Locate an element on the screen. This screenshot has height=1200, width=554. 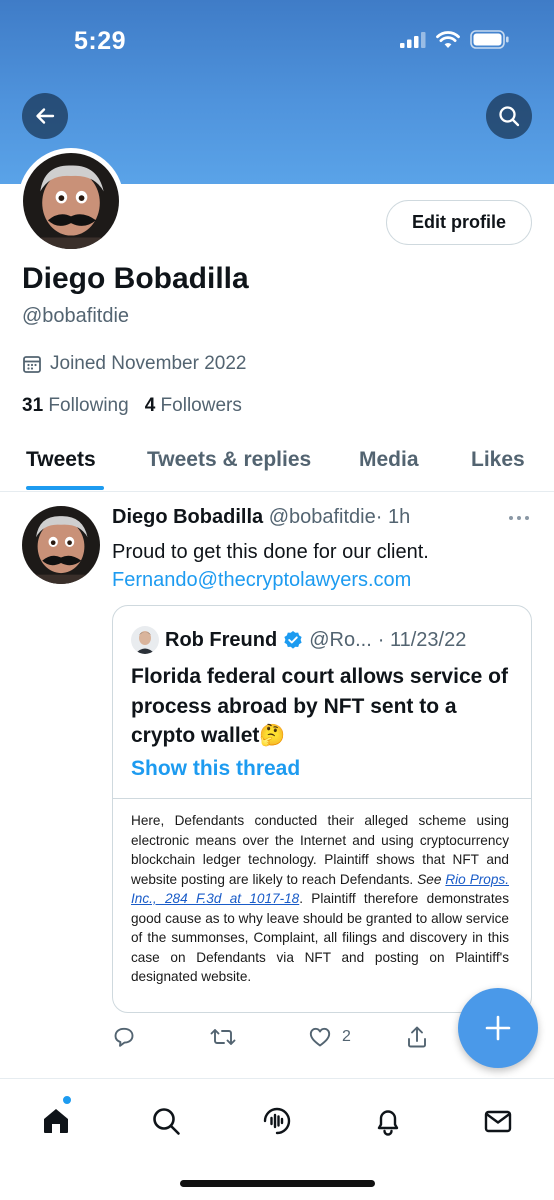
home-icon is located at coordinates (56, 1121).